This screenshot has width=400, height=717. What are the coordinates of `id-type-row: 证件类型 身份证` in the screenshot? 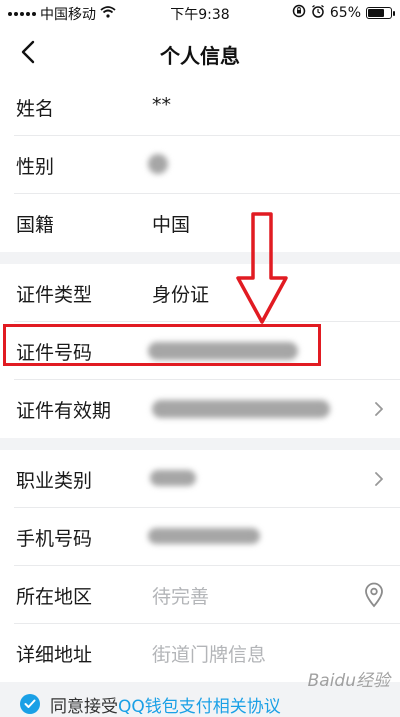 It's located at (200, 293).